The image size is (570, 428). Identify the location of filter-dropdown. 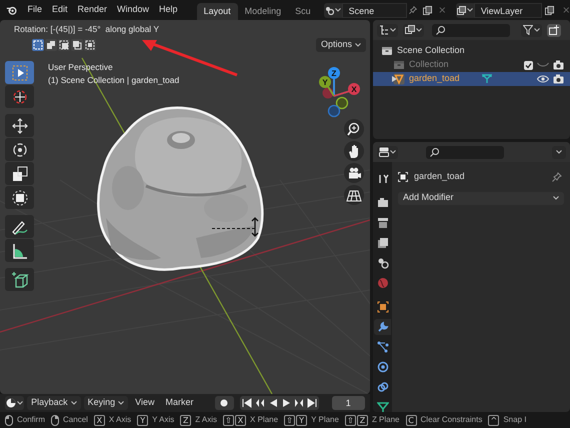
(531, 30).